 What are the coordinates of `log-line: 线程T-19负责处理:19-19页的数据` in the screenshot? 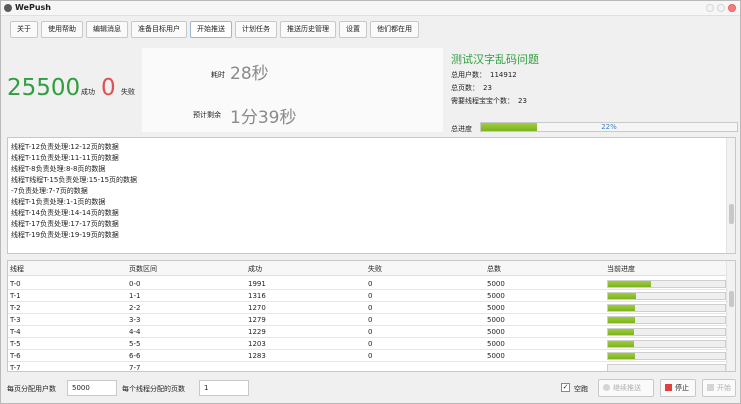 It's located at (65, 235).